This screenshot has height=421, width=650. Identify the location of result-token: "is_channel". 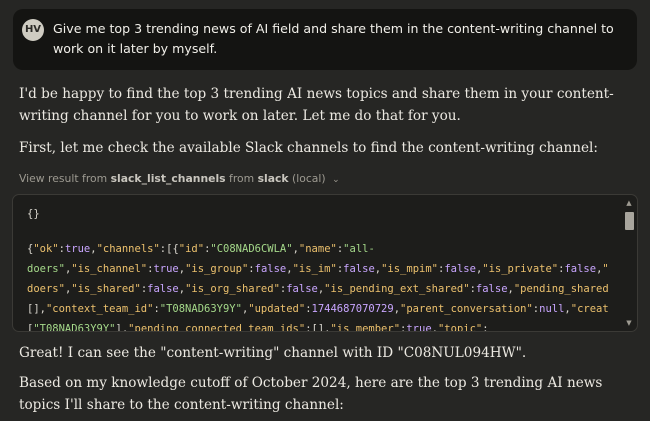
(109, 269).